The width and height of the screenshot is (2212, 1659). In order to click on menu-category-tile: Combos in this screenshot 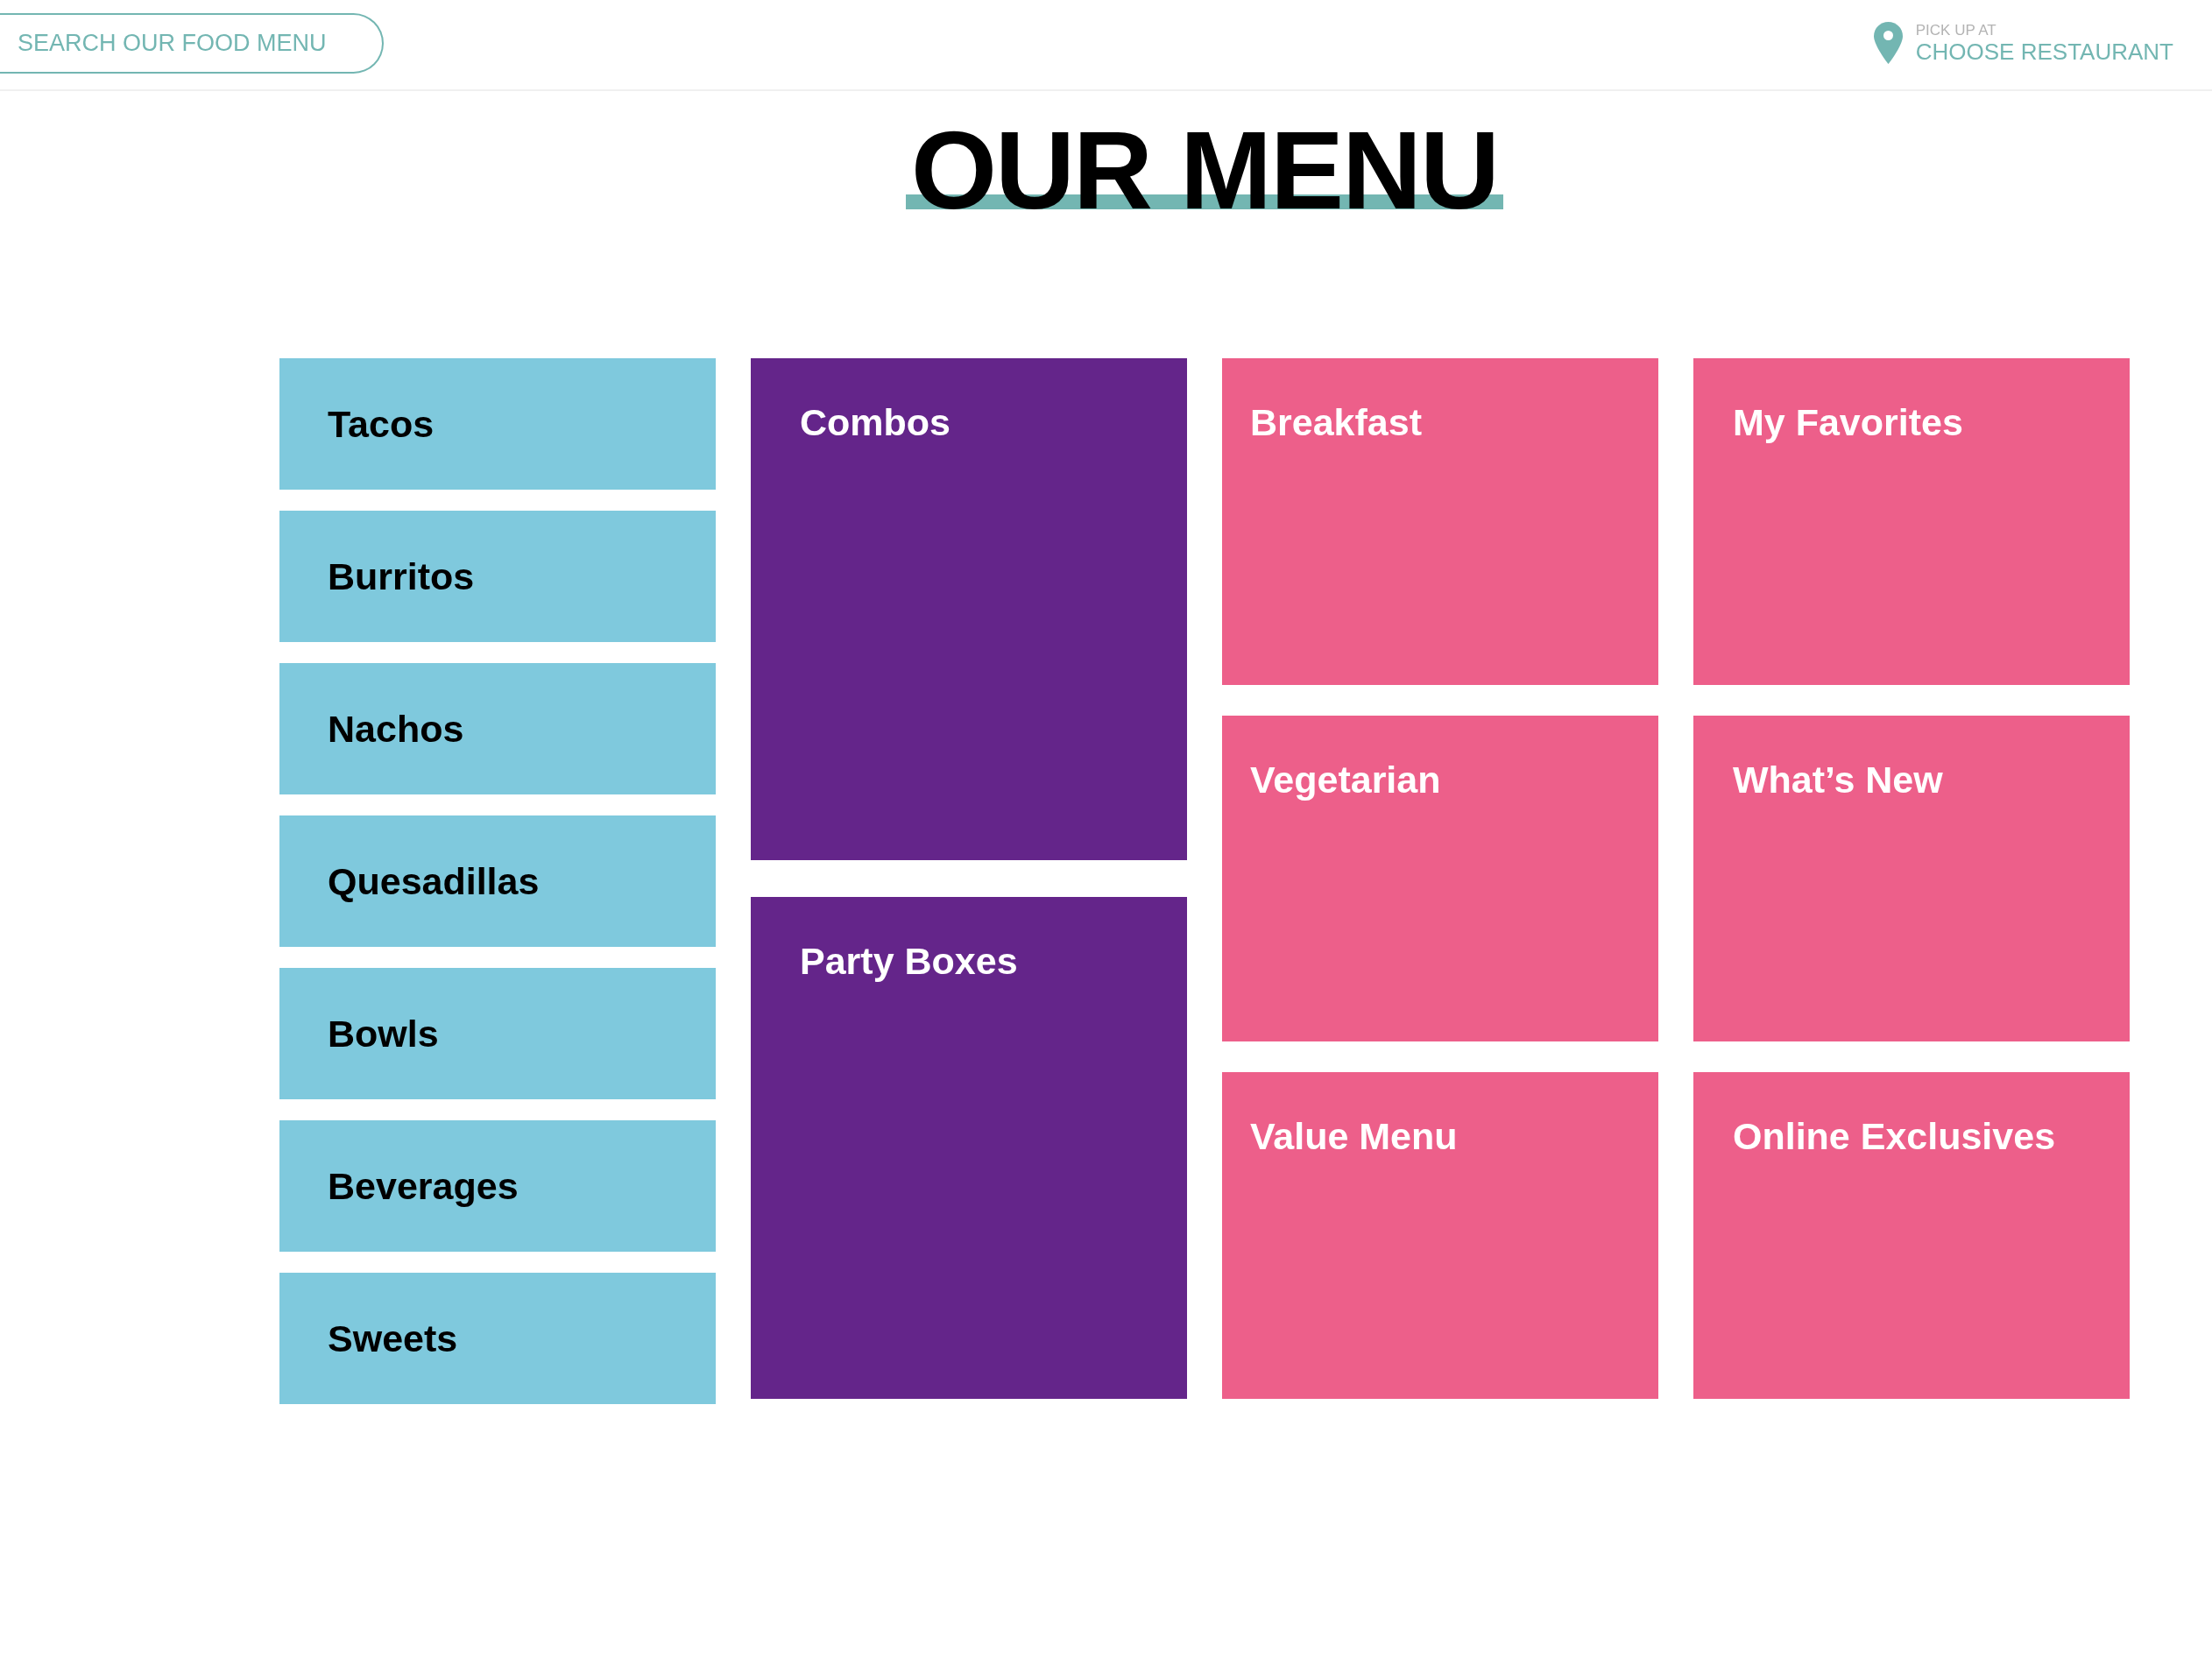, I will do `click(969, 609)`.